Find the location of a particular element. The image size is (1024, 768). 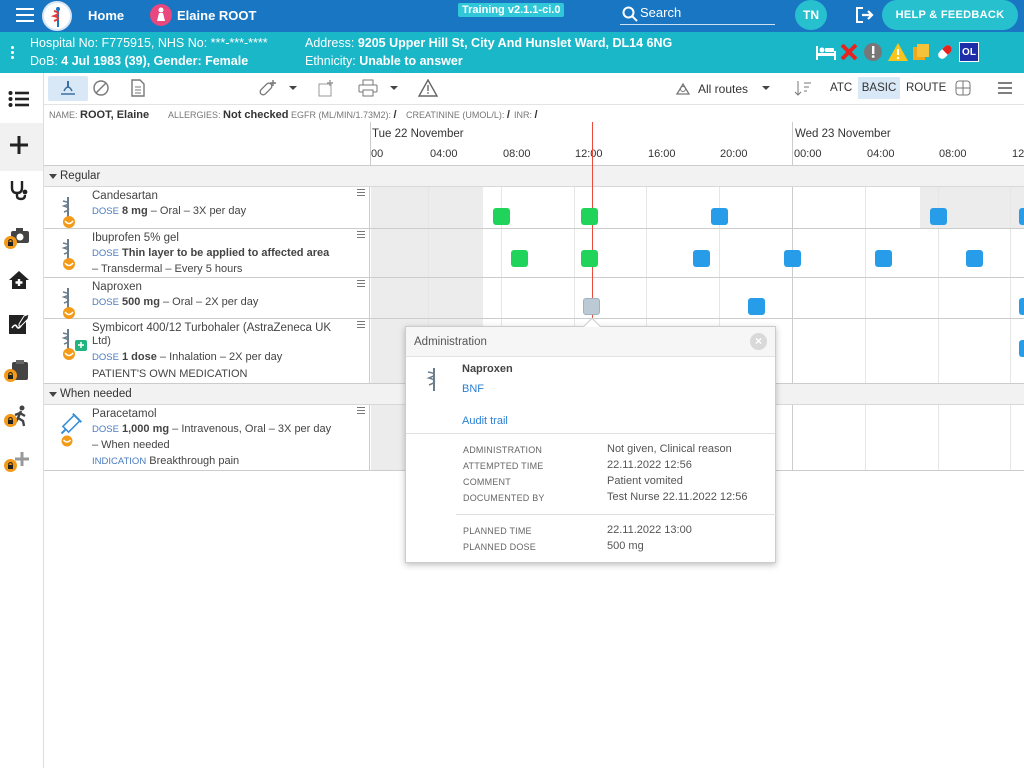

signed-document-icon is located at coordinates (21, 326).